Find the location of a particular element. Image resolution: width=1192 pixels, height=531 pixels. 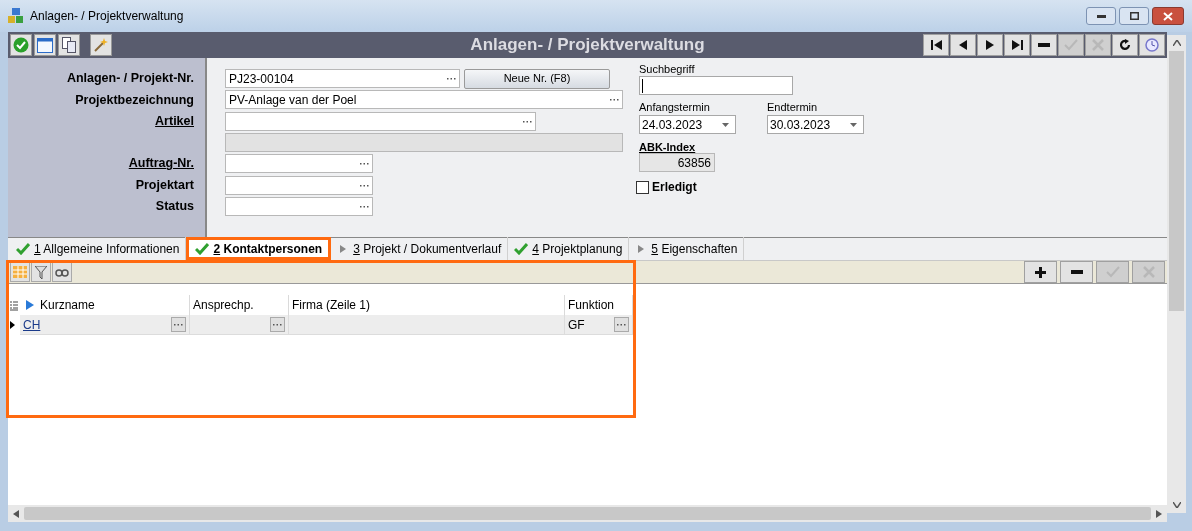

skip-first-icon is located at coordinates (936, 45).